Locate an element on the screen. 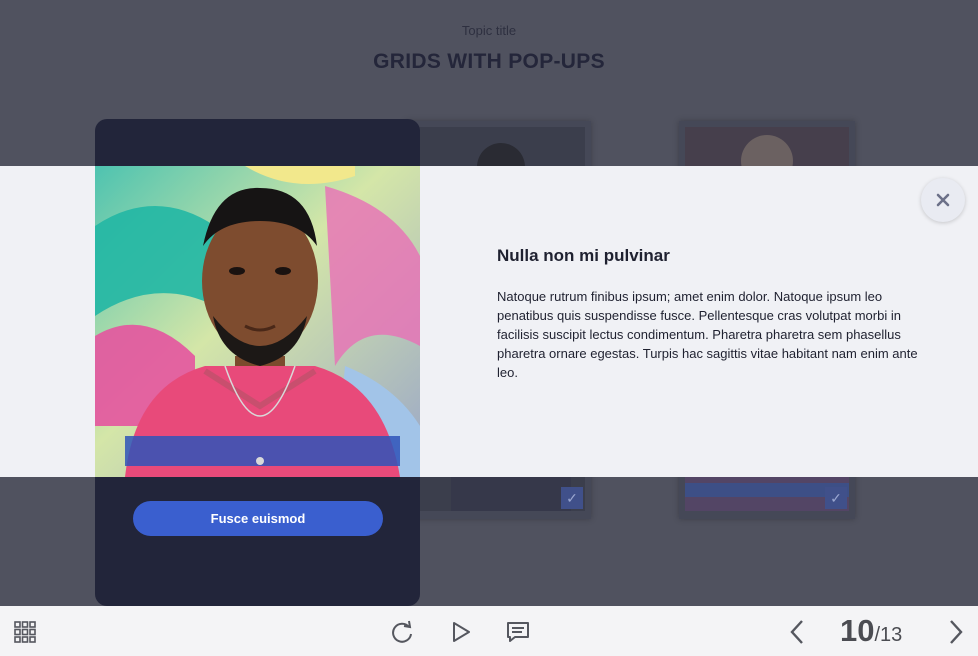 This screenshot has width=978, height=656. current-slide-number: 10 is located at coordinates (857, 630).